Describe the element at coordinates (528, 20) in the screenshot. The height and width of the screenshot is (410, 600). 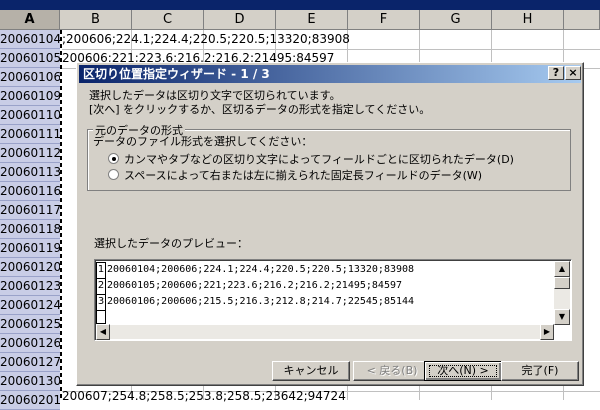
I see `column-header-h: H` at that location.